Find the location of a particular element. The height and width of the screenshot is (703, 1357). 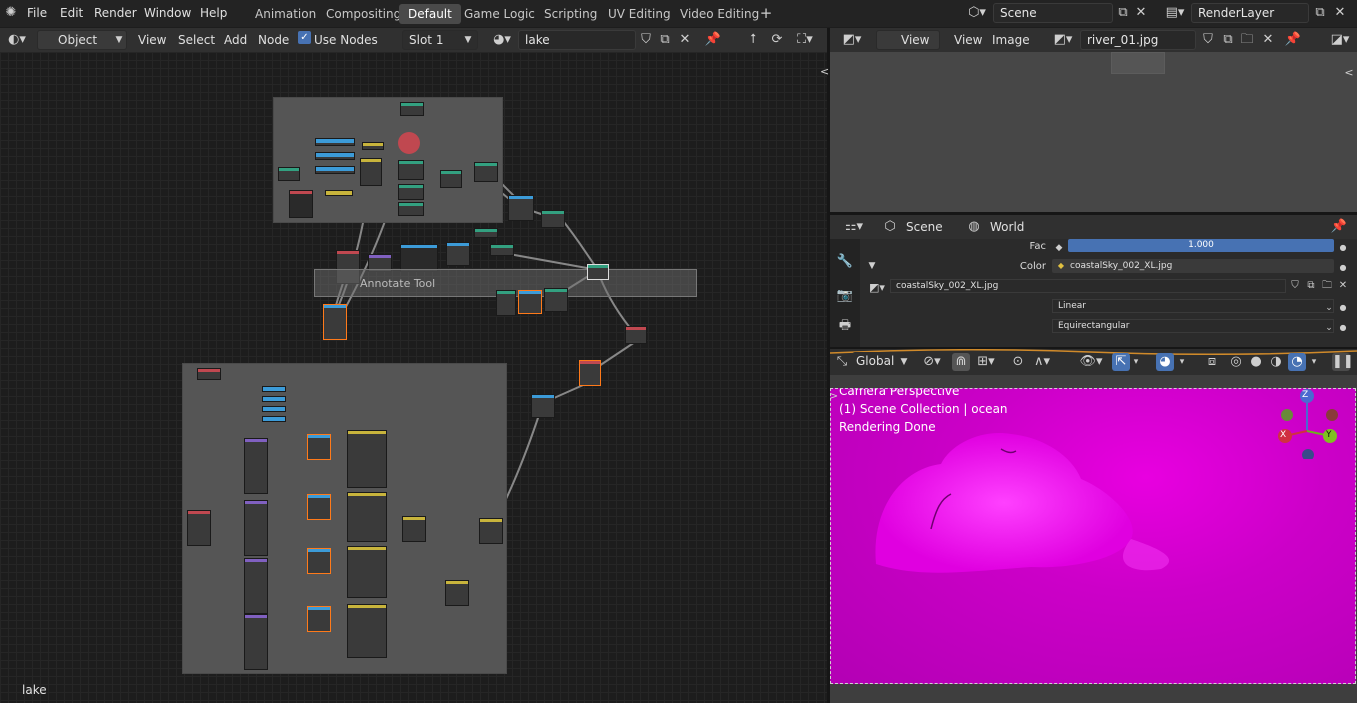

properties-tab-bar: 🔧 📷 🖶 is located at coordinates (845, 293).